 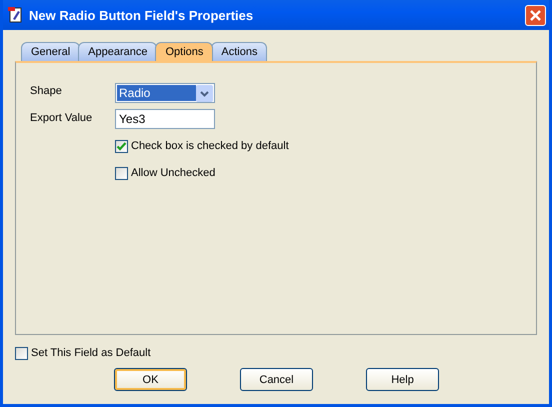 I want to click on checkbox-label: Check box is checked by default, so click(x=210, y=146).